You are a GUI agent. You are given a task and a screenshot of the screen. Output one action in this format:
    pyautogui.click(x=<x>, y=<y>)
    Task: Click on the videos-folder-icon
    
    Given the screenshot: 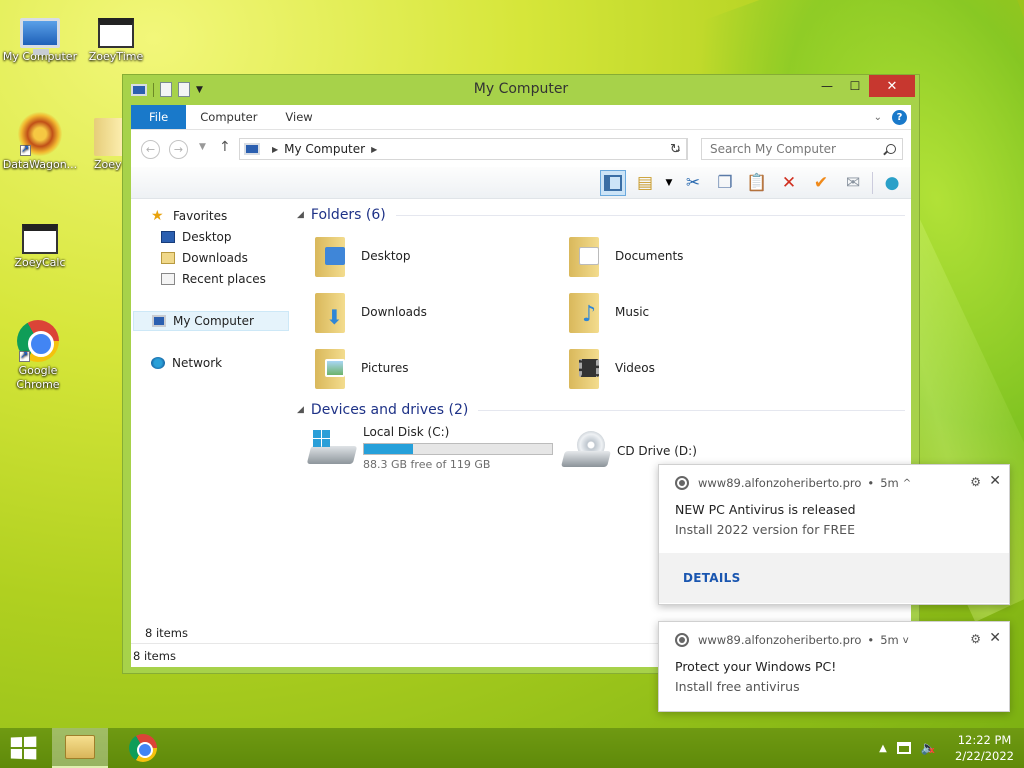 What is the action you would take?
    pyautogui.click(x=585, y=368)
    